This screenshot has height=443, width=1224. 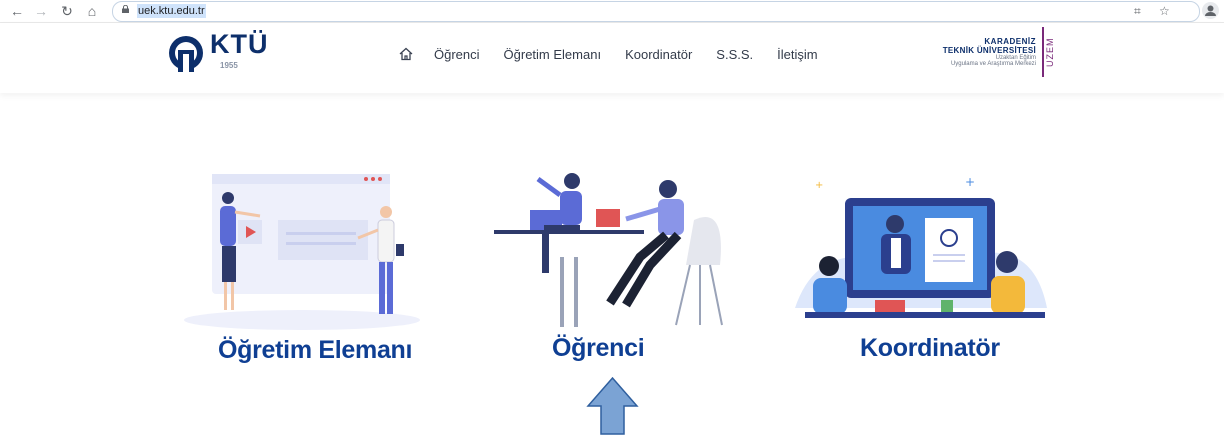 I want to click on lock-icon, so click(x=125, y=9).